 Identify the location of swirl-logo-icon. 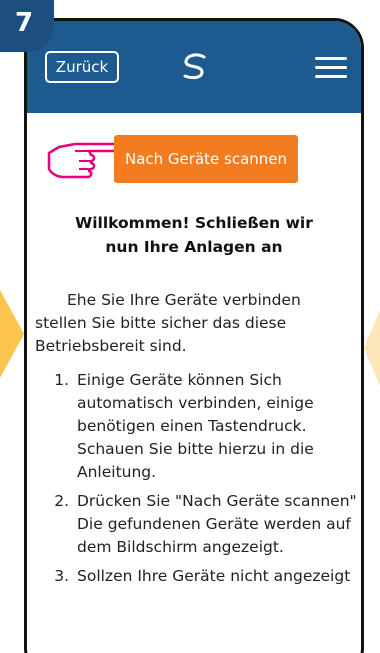
(194, 66).